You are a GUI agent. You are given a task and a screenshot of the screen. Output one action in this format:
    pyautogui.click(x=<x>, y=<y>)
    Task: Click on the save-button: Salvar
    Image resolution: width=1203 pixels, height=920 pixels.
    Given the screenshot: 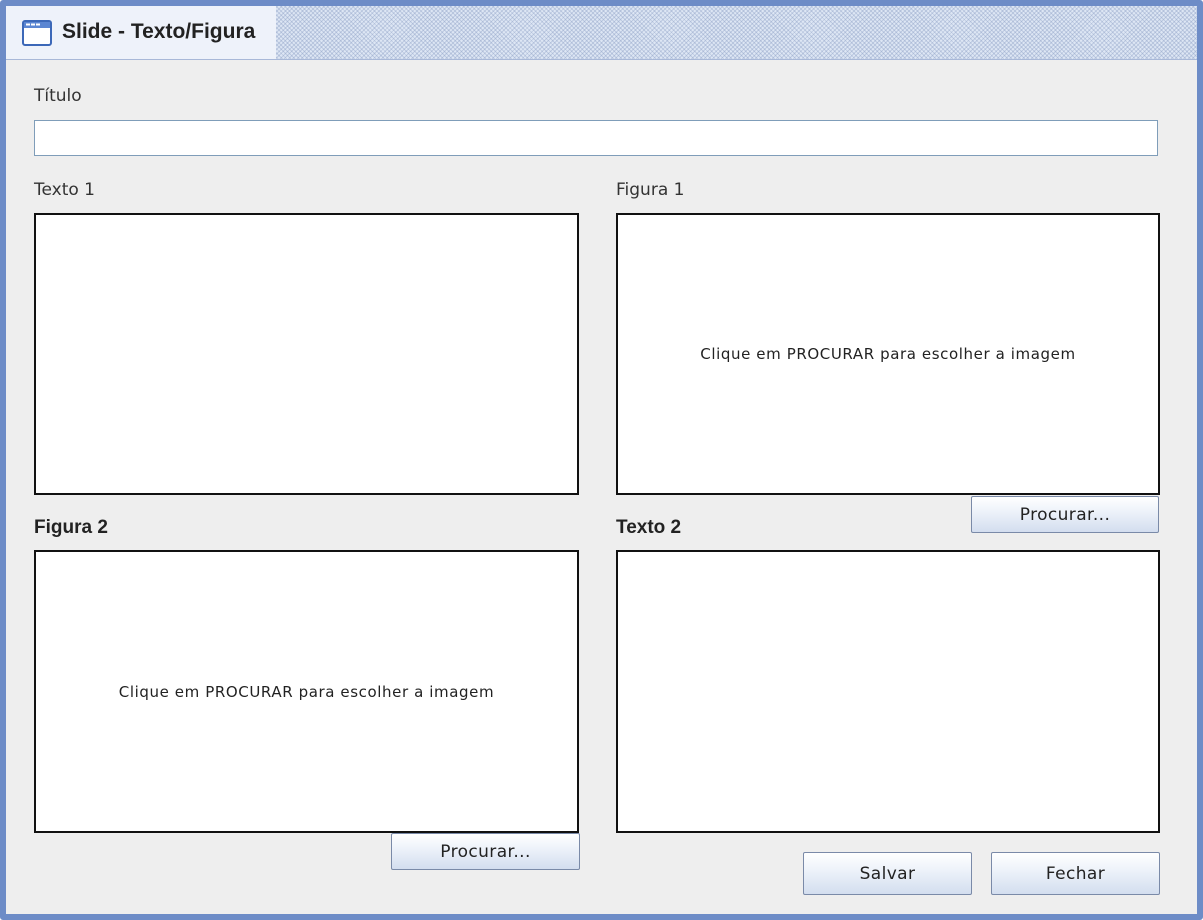 What is the action you would take?
    pyautogui.click(x=887, y=873)
    